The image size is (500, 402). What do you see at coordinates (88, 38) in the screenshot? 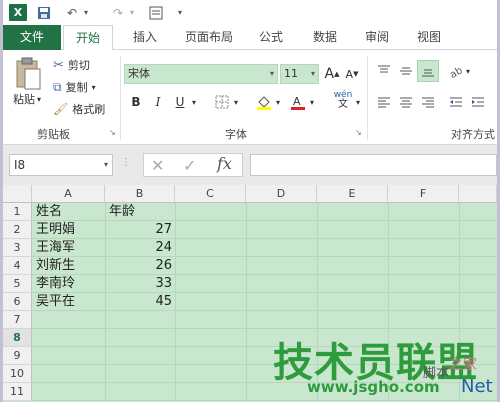
I see `tab-home: 开始` at bounding box center [88, 38].